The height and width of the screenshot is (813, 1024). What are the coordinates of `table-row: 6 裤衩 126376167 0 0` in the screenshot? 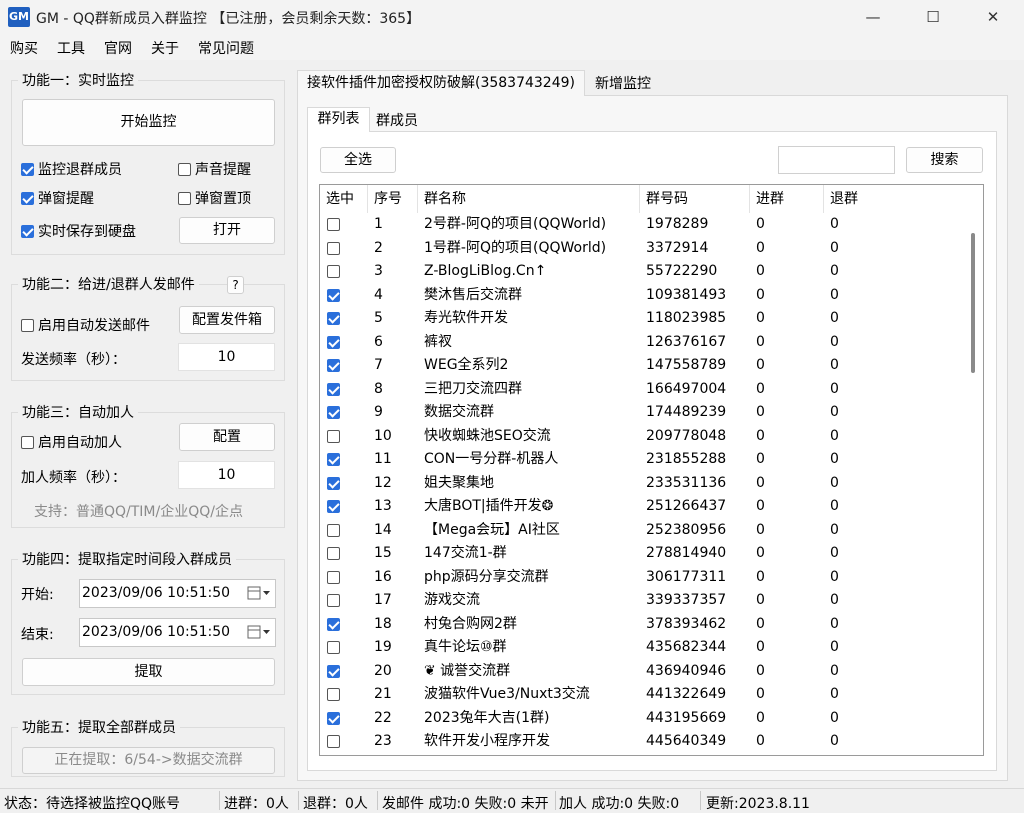 It's located at (642, 343).